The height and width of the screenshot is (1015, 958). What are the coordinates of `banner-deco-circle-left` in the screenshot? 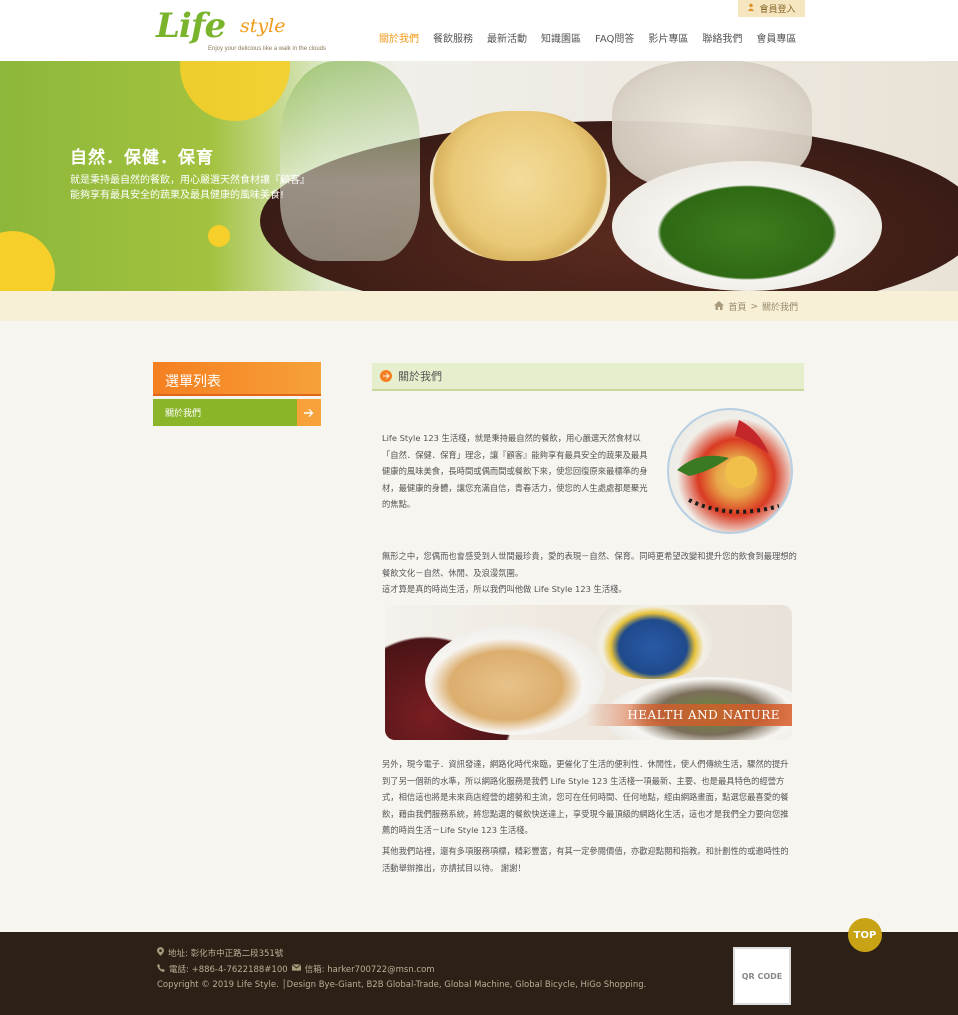 It's located at (27, 261).